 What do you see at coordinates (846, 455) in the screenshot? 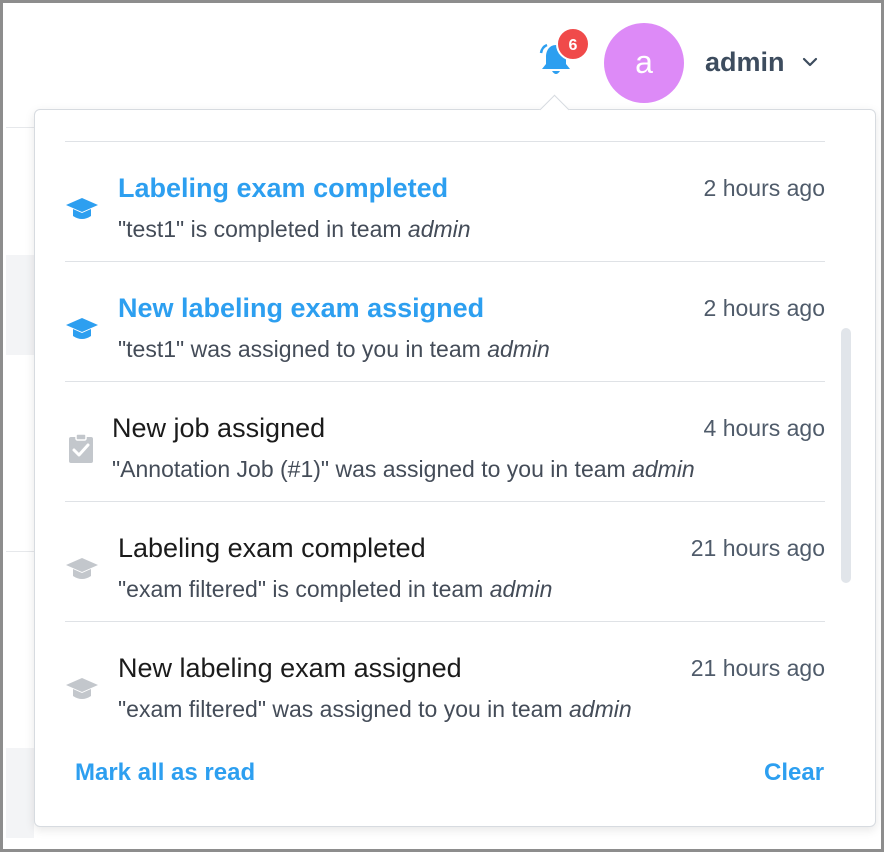
I see `scrollbar-thumb` at bounding box center [846, 455].